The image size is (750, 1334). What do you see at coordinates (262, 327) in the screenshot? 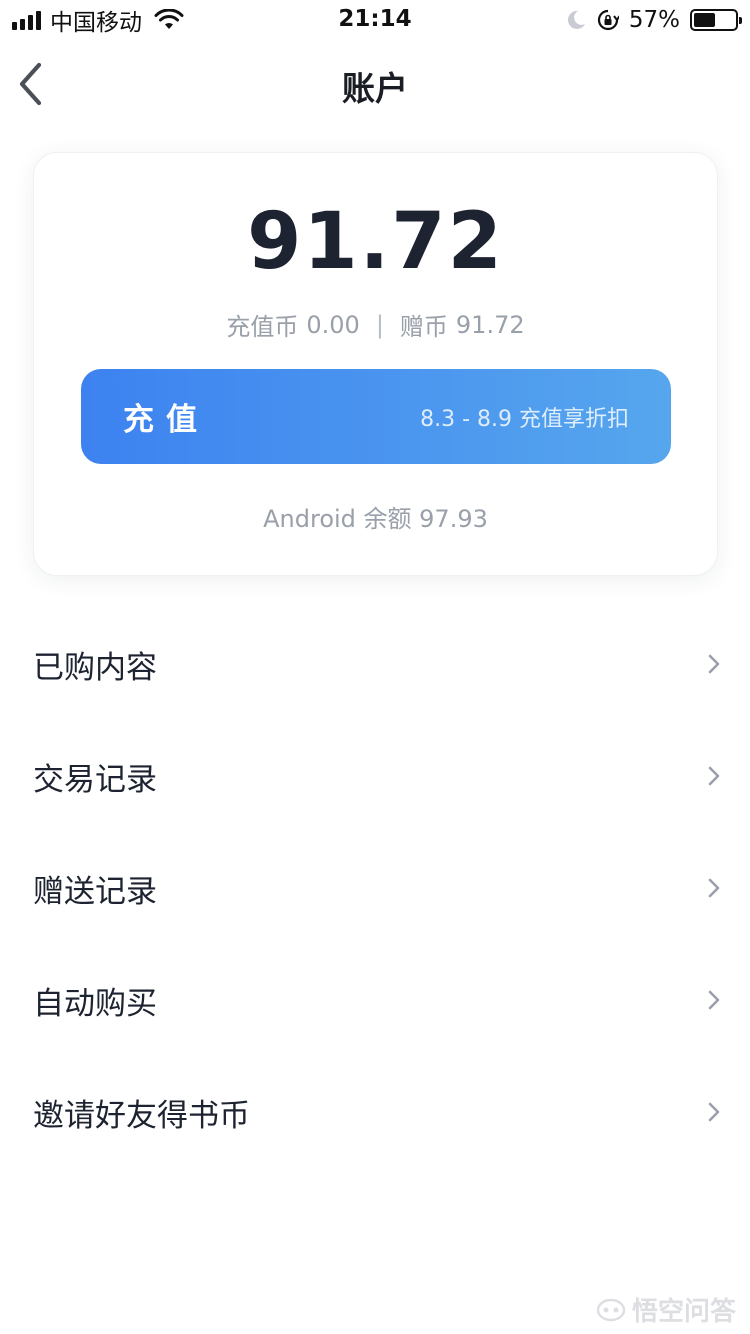
I see `recharge-coins-label: 充值币` at bounding box center [262, 327].